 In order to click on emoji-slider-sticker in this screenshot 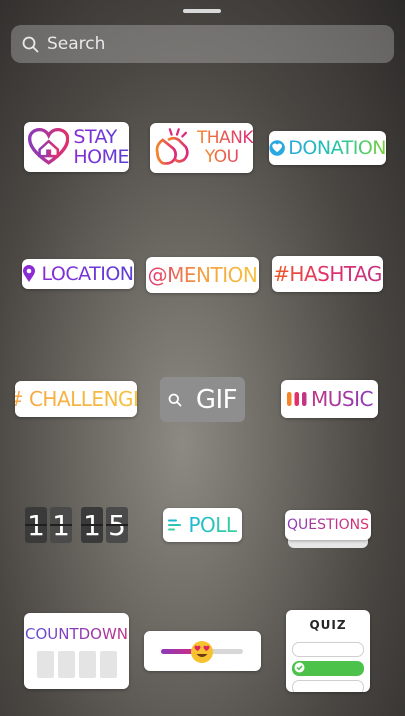, I will do `click(202, 651)`.